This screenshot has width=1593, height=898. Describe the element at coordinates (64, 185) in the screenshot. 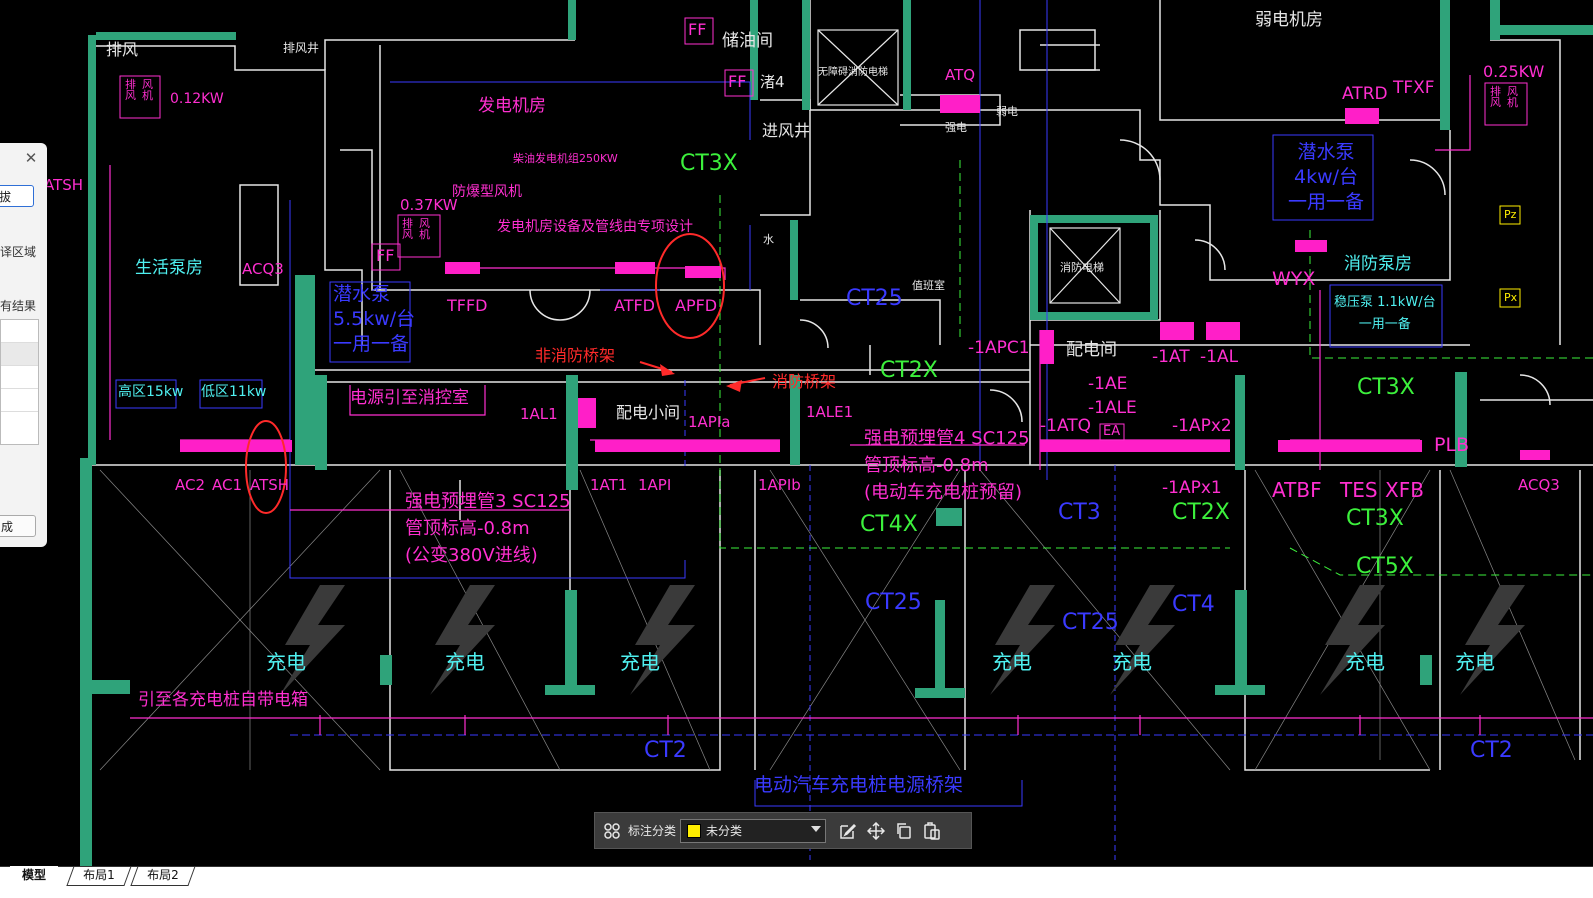

I see `atsh-left-label: ATSH` at that location.